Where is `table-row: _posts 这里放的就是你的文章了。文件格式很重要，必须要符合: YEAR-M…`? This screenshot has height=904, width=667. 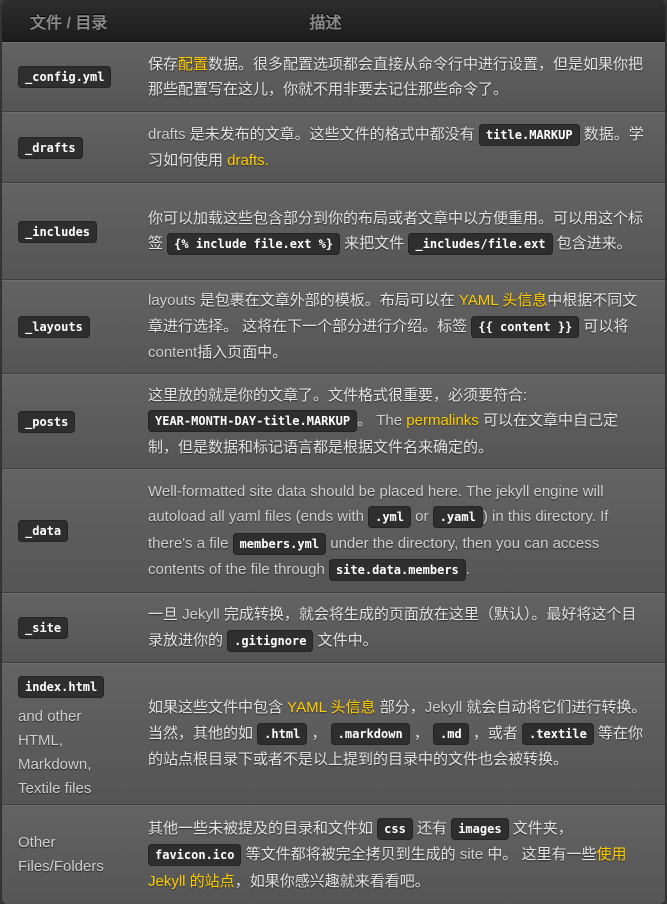 table-row: _posts 这里放的就是你的文章了。文件格式很重要，必须要符合: YEAR-M… is located at coordinates (333, 421).